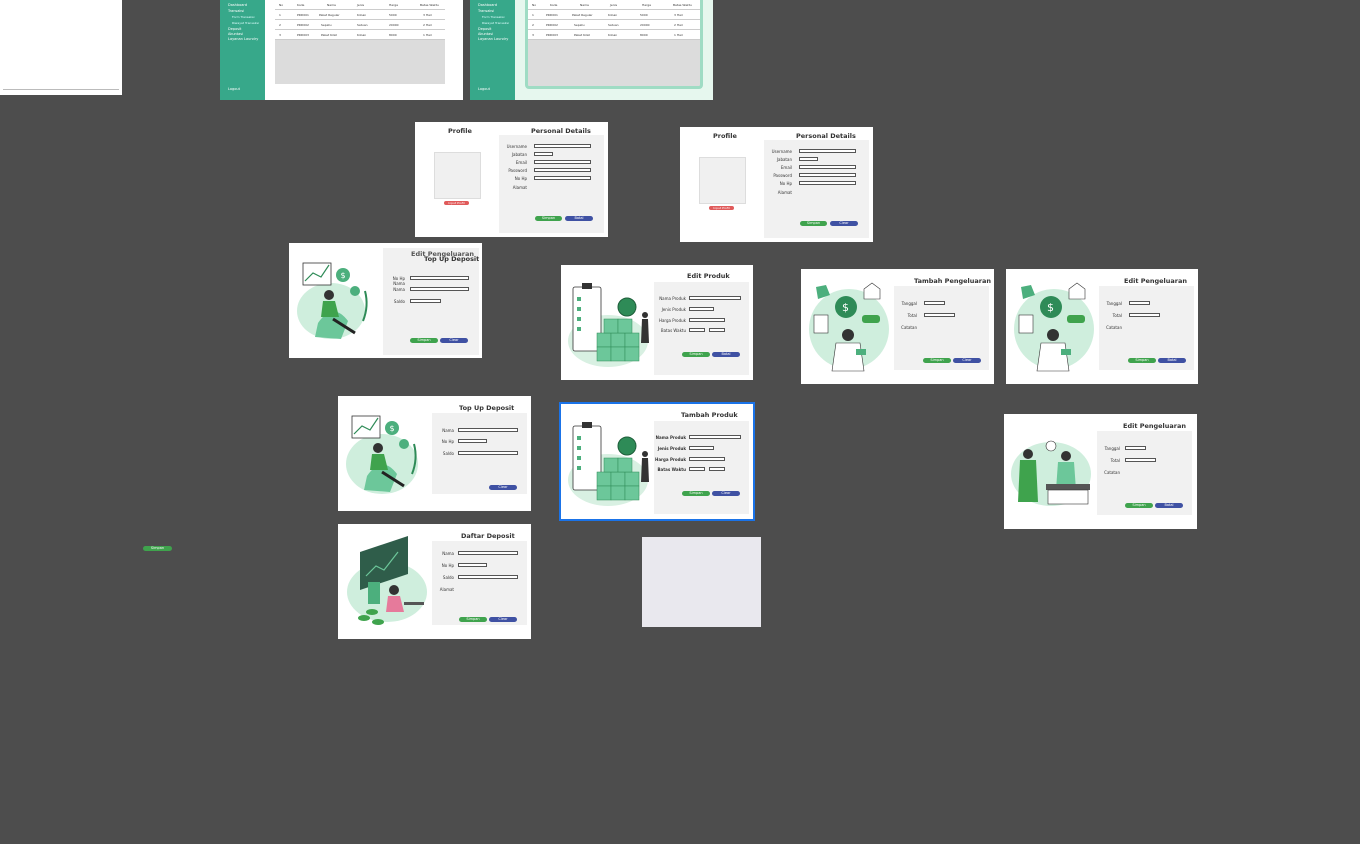  What do you see at coordinates (61, 47) in the screenshot?
I see `partial-frame-left` at bounding box center [61, 47].